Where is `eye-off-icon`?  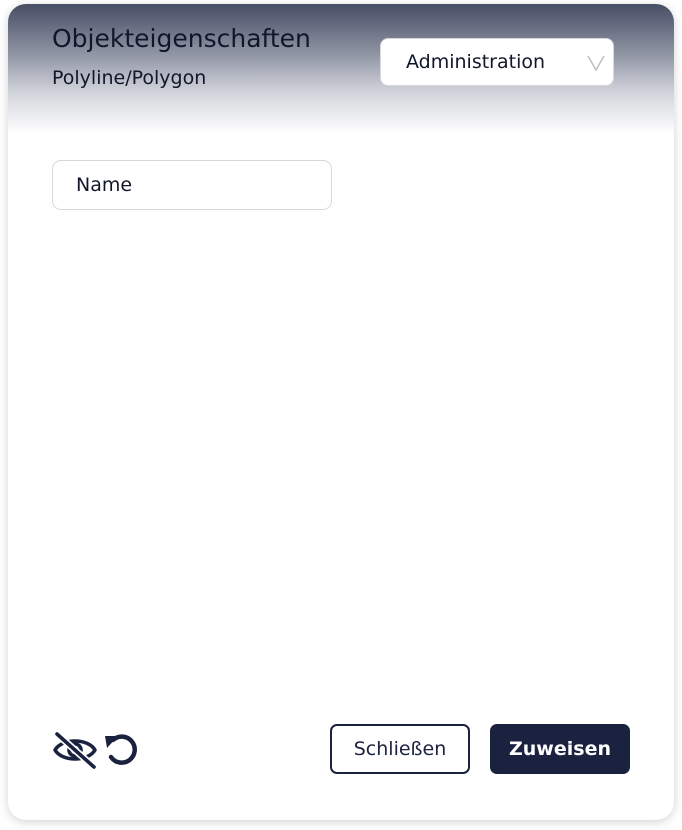
eye-off-icon is located at coordinates (75, 750).